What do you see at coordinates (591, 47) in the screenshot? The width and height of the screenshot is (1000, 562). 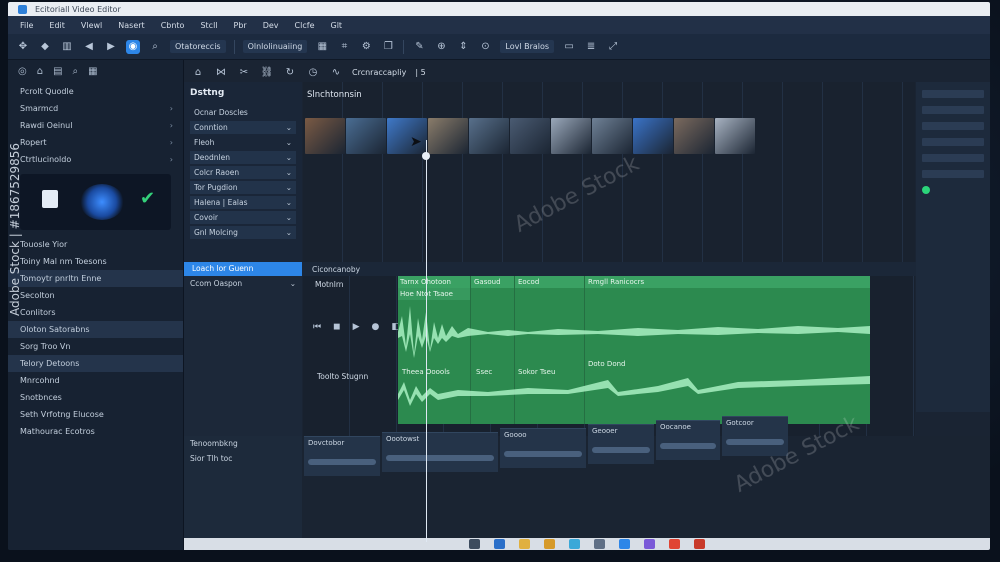 I see `layers-icon: ≣` at bounding box center [591, 47].